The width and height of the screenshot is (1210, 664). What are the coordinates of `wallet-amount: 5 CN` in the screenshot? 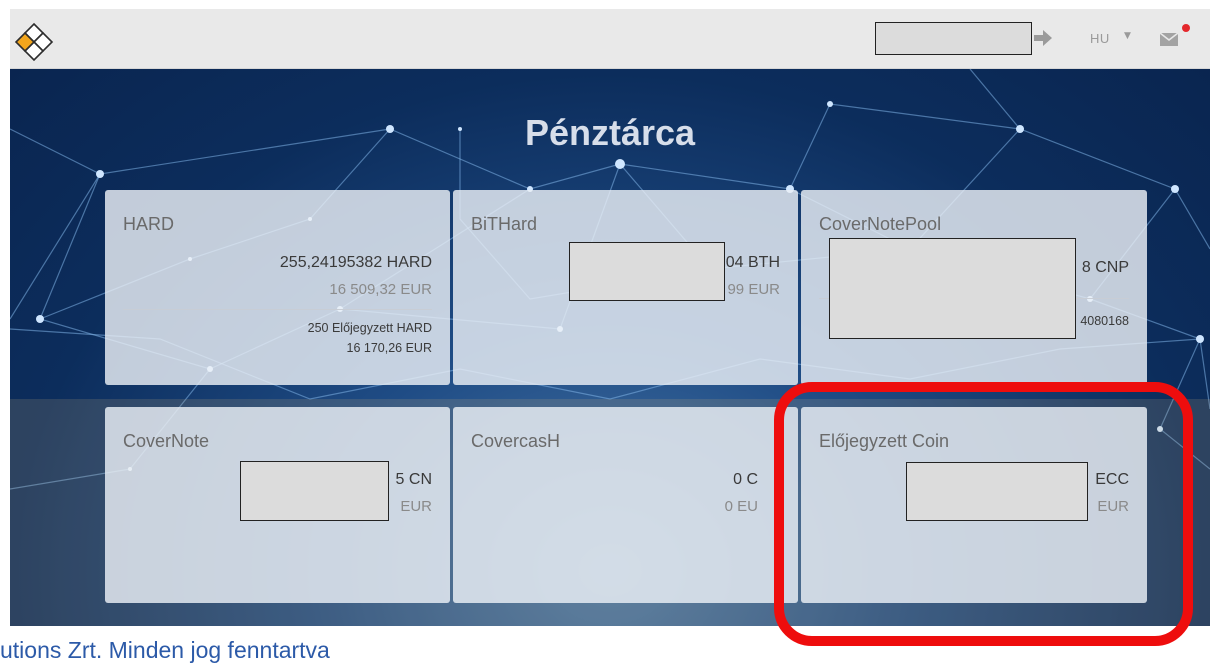 It's located at (413, 479).